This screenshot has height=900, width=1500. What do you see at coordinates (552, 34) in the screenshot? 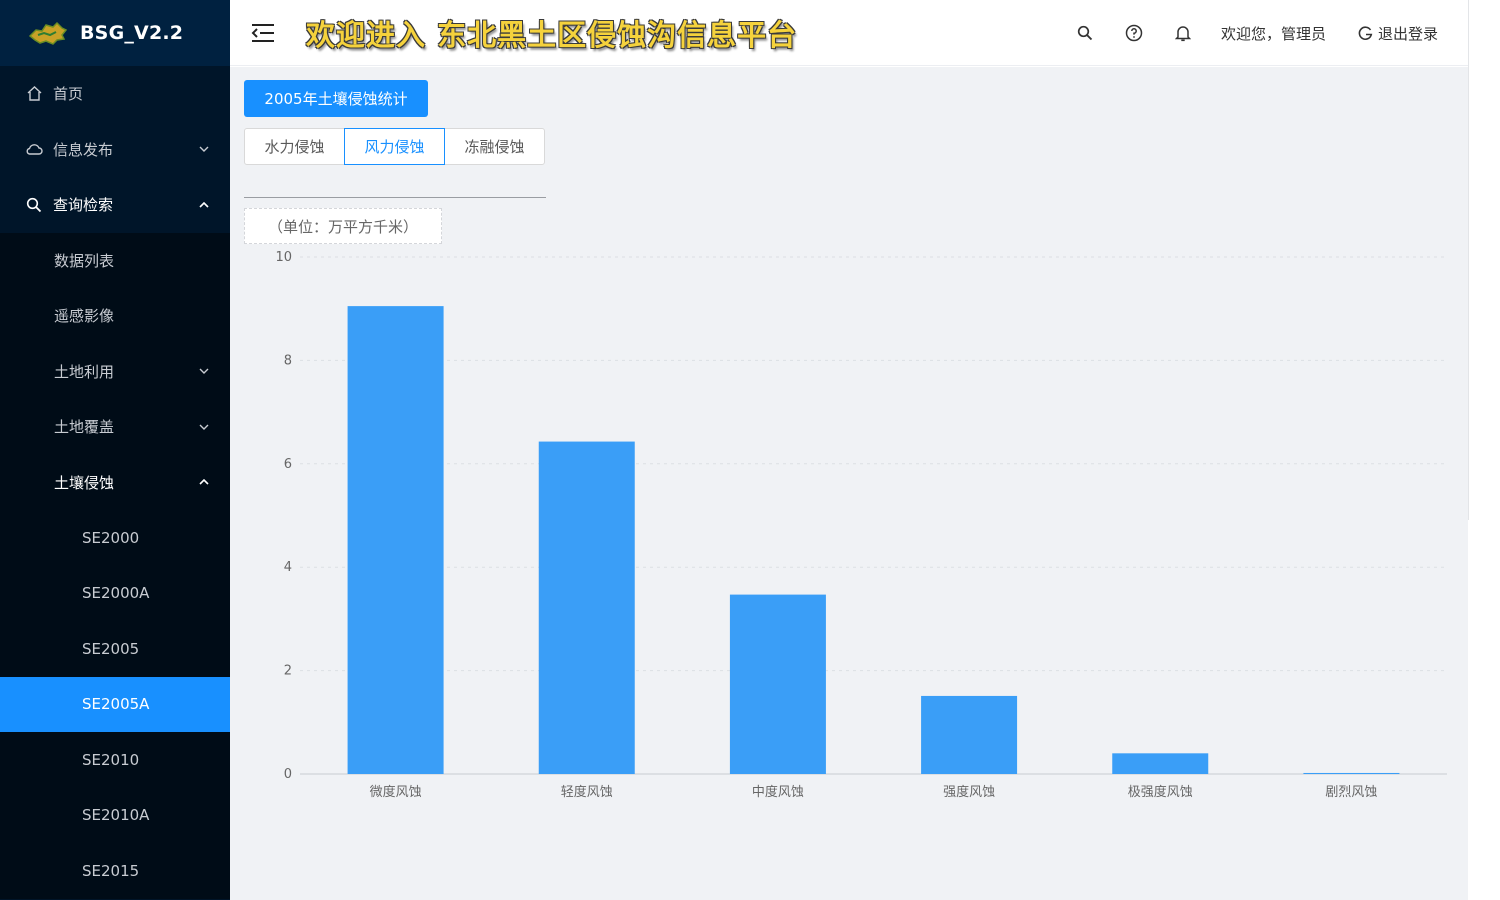
I see `platform-title: 欢迎进入 东北黑土区侵蚀沟信息平台` at bounding box center [552, 34].